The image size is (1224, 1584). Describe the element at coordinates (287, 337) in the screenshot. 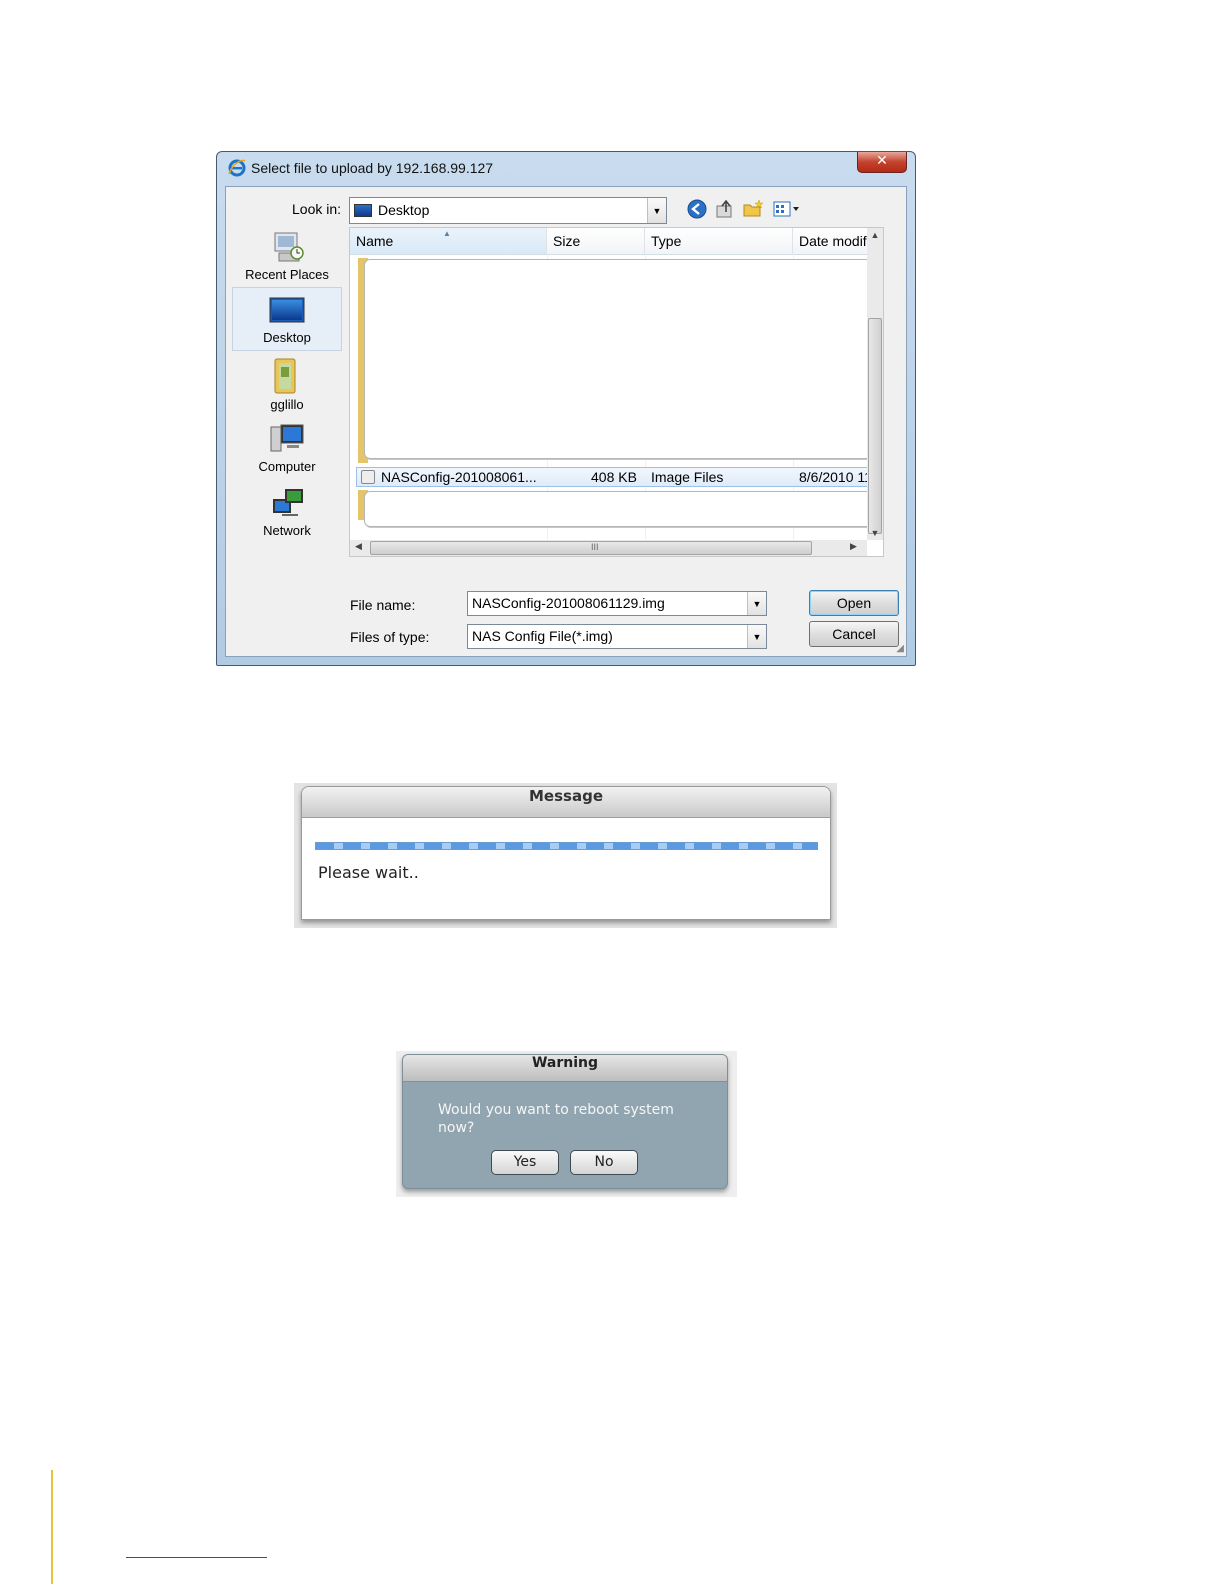

I see `place-label: Desktop` at that location.